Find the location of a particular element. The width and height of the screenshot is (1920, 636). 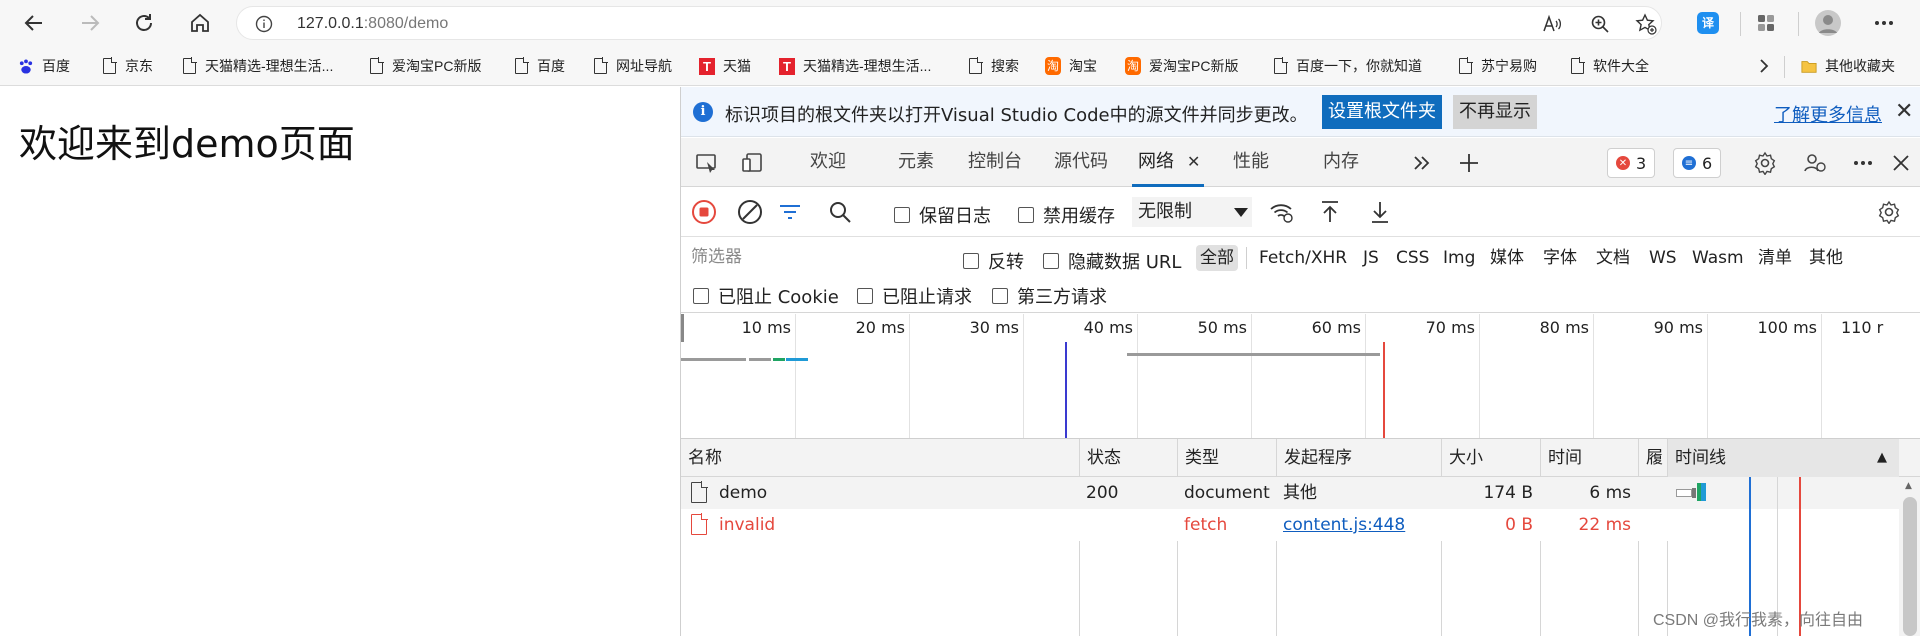

back-button is located at coordinates (34, 23).